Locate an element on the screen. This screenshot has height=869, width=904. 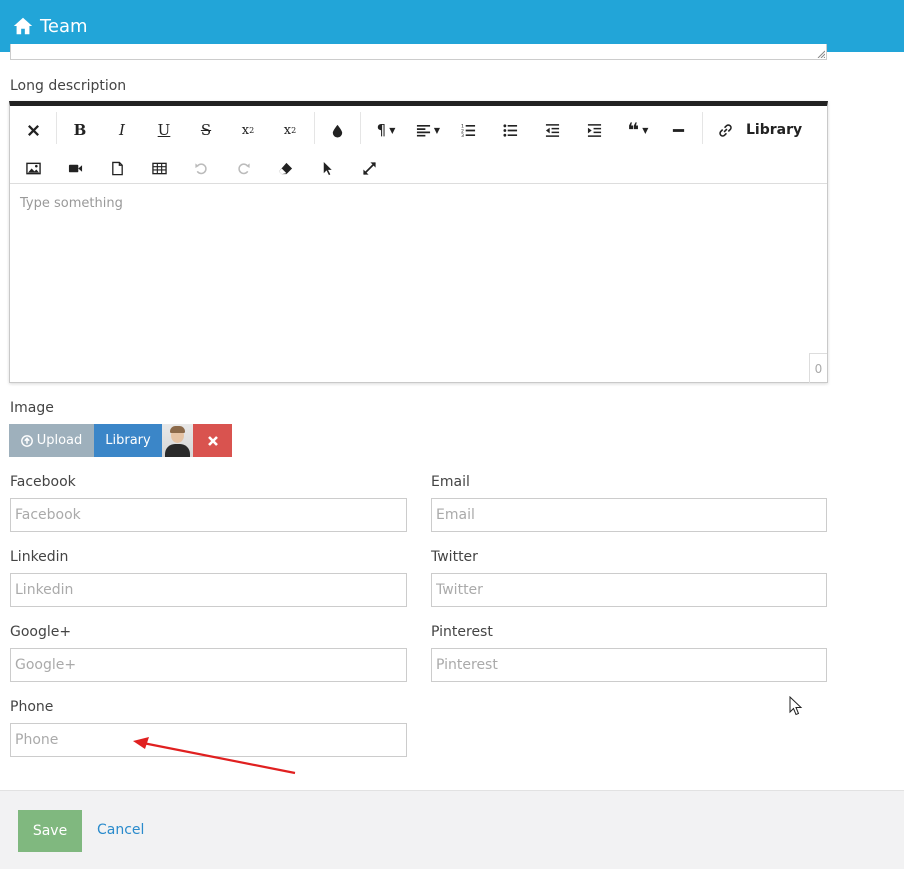
editor-library-button: Library is located at coordinates (774, 130).